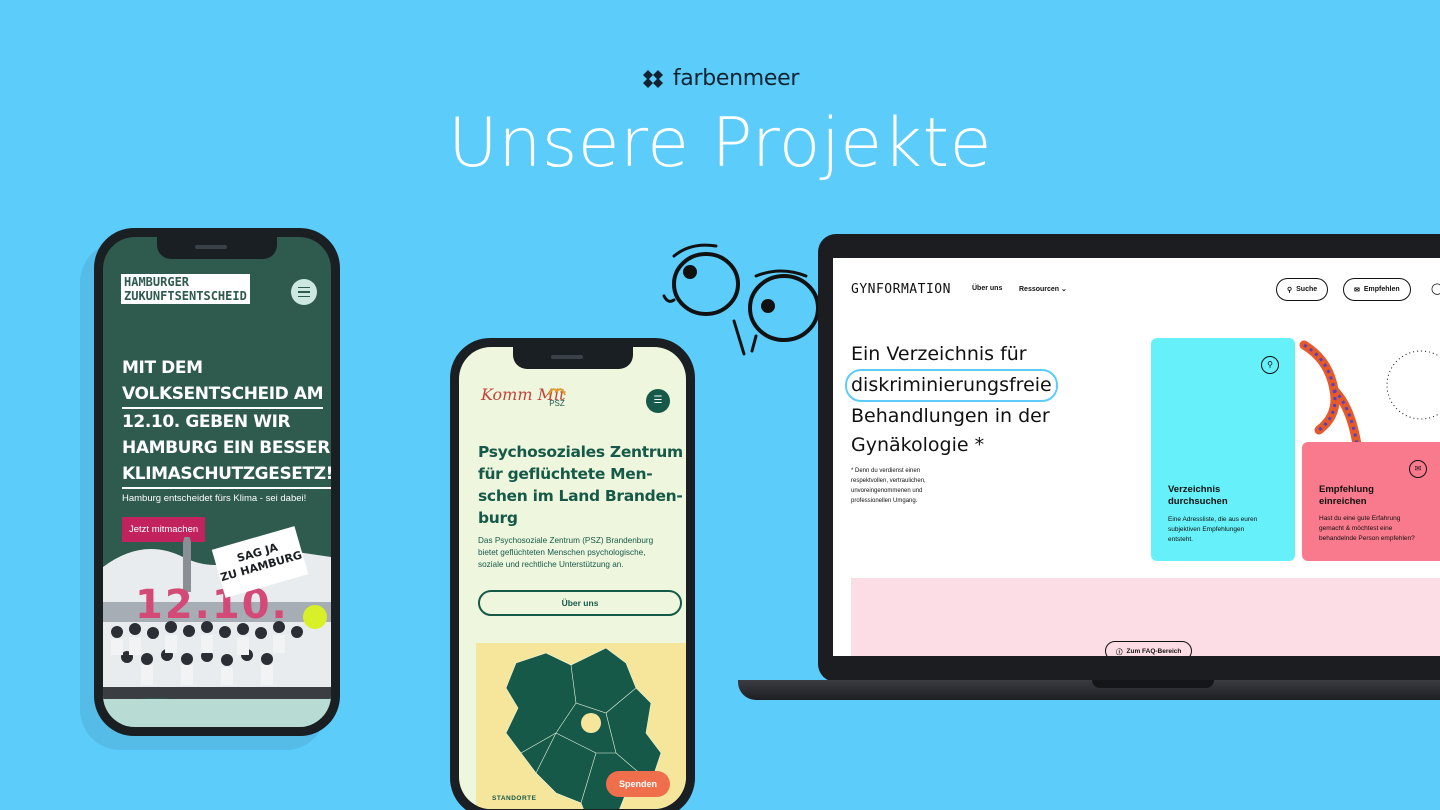  Describe the element at coordinates (950, 416) in the screenshot. I see `gynformation-title-line: Behandlungen in der` at that location.